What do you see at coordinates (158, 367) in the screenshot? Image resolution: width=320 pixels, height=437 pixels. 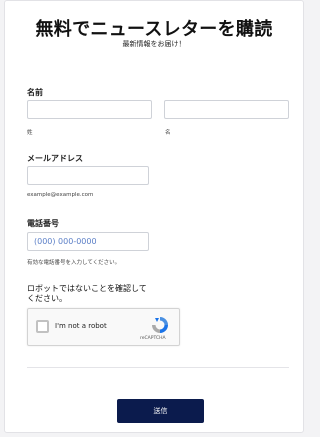 I see `form-divider` at bounding box center [158, 367].